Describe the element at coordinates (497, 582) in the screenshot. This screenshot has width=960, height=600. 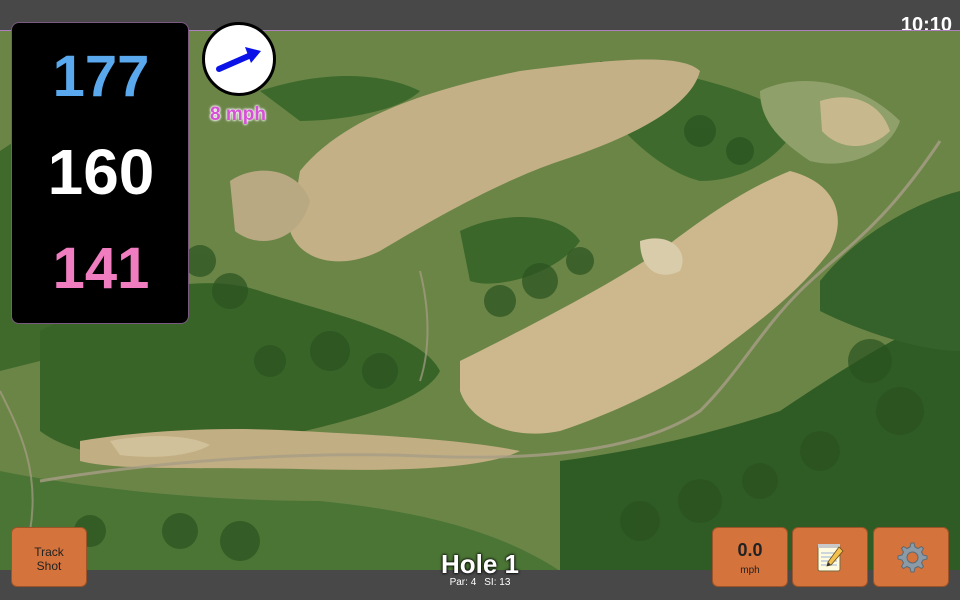
I see `hole-stroke-index: SI: 13` at that location.